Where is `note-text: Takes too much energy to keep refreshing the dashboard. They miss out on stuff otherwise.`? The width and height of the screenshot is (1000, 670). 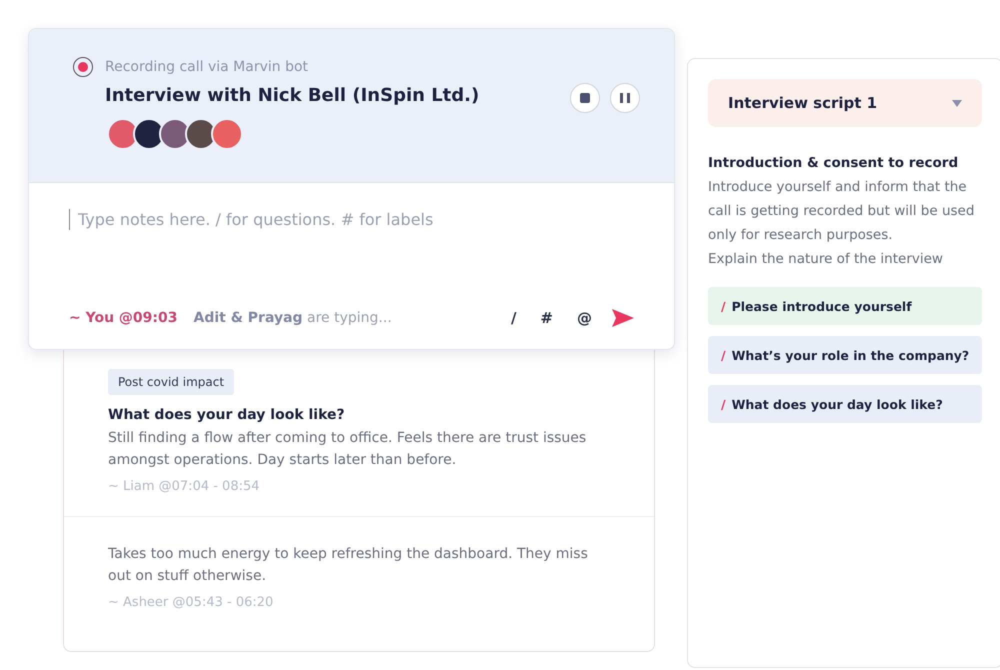 note-text: Takes too much energy to keep refreshing the dashboard. They miss out on stuff otherwise. is located at coordinates (348, 565).